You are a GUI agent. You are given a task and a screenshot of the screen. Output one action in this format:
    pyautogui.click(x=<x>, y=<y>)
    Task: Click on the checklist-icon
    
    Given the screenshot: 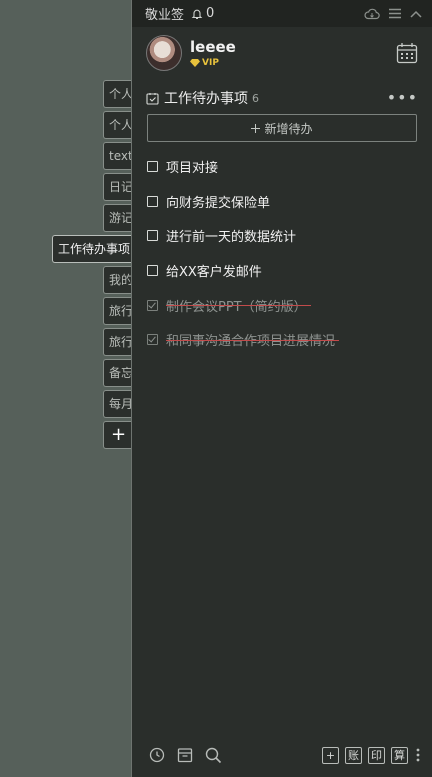 What is the action you would take?
    pyautogui.click(x=152, y=98)
    